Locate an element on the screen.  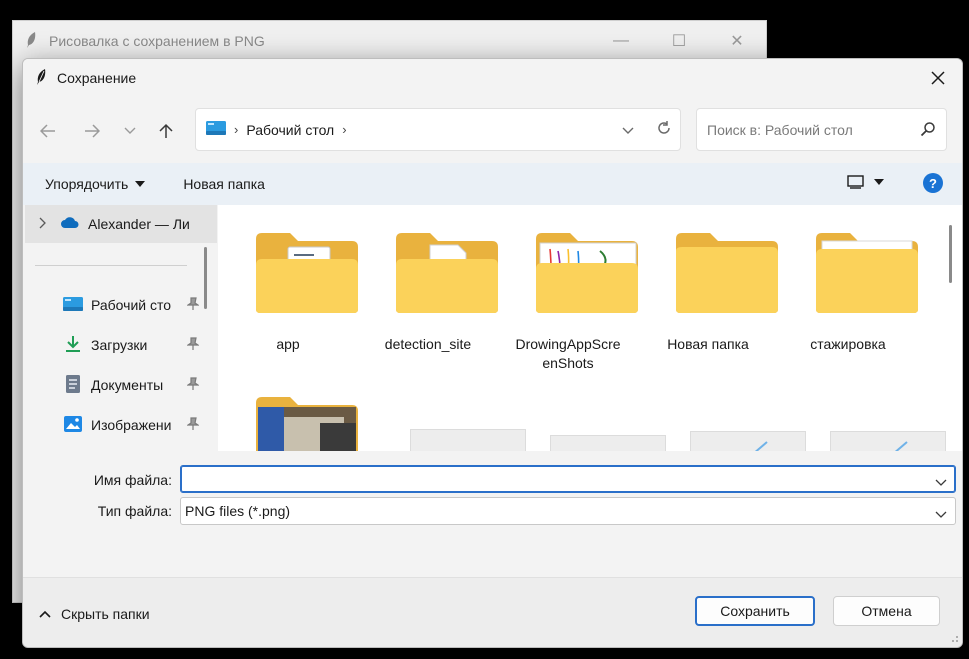
document-icon is located at coordinates (73, 385).